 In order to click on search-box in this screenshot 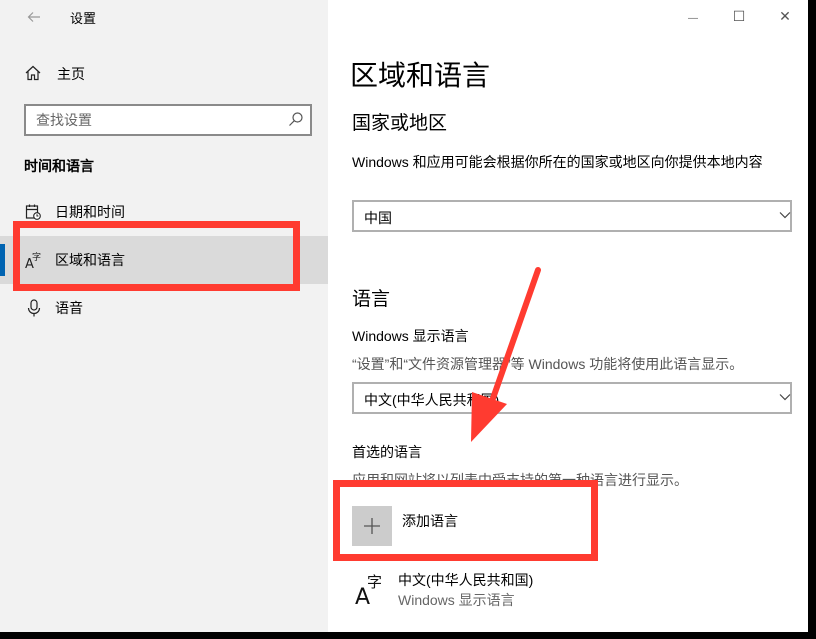, I will do `click(168, 120)`.